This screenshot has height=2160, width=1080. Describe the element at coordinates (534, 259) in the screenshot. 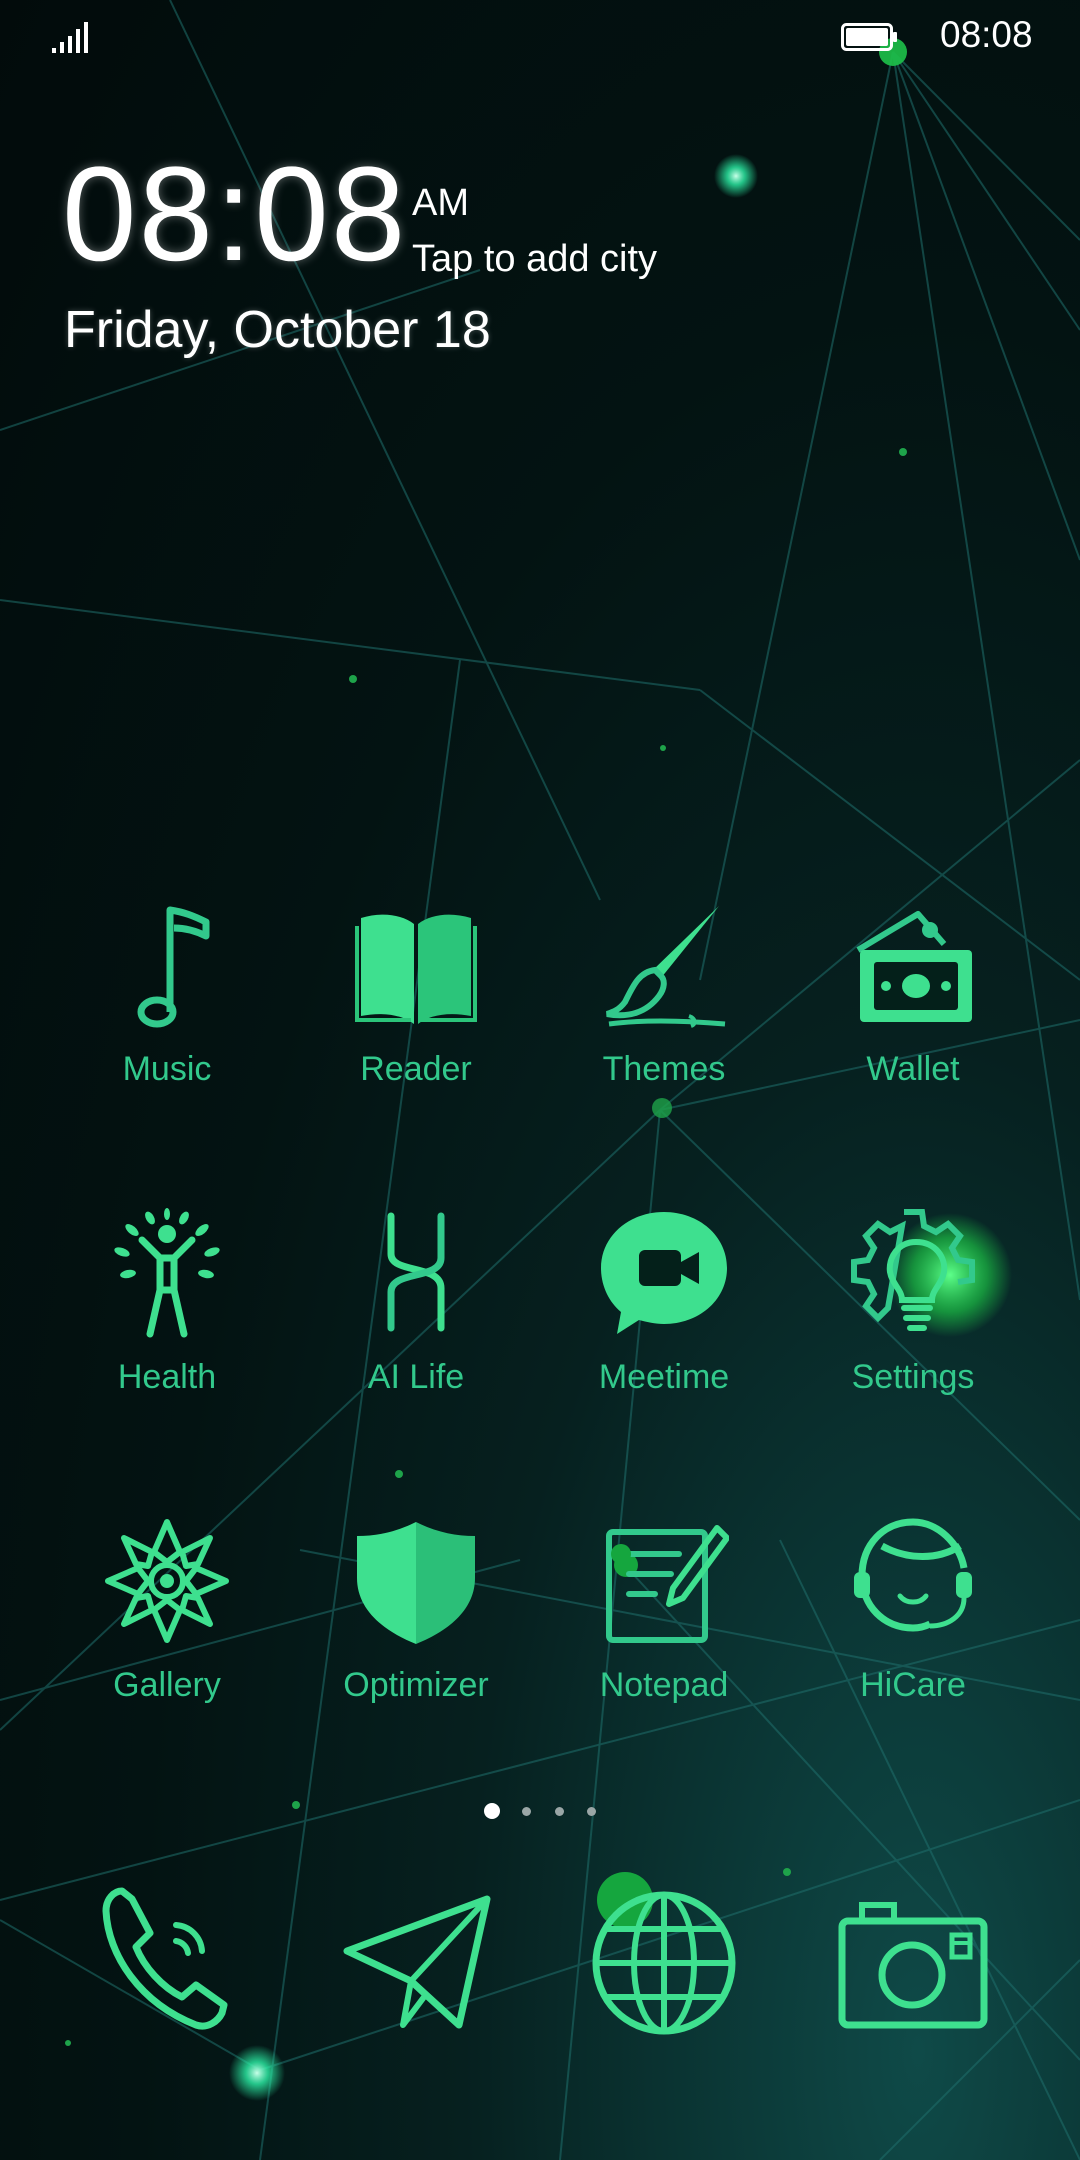

I see `add-city-prompt: Tap to add city` at that location.